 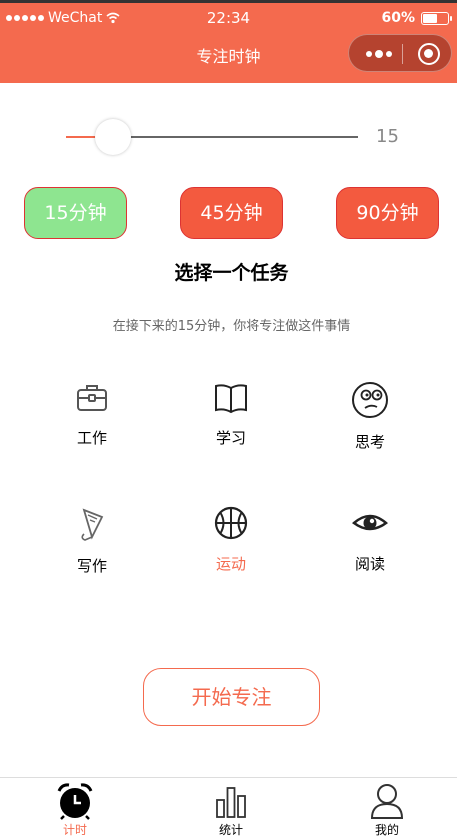 I want to click on task-sport: 运动, so click(x=231, y=539).